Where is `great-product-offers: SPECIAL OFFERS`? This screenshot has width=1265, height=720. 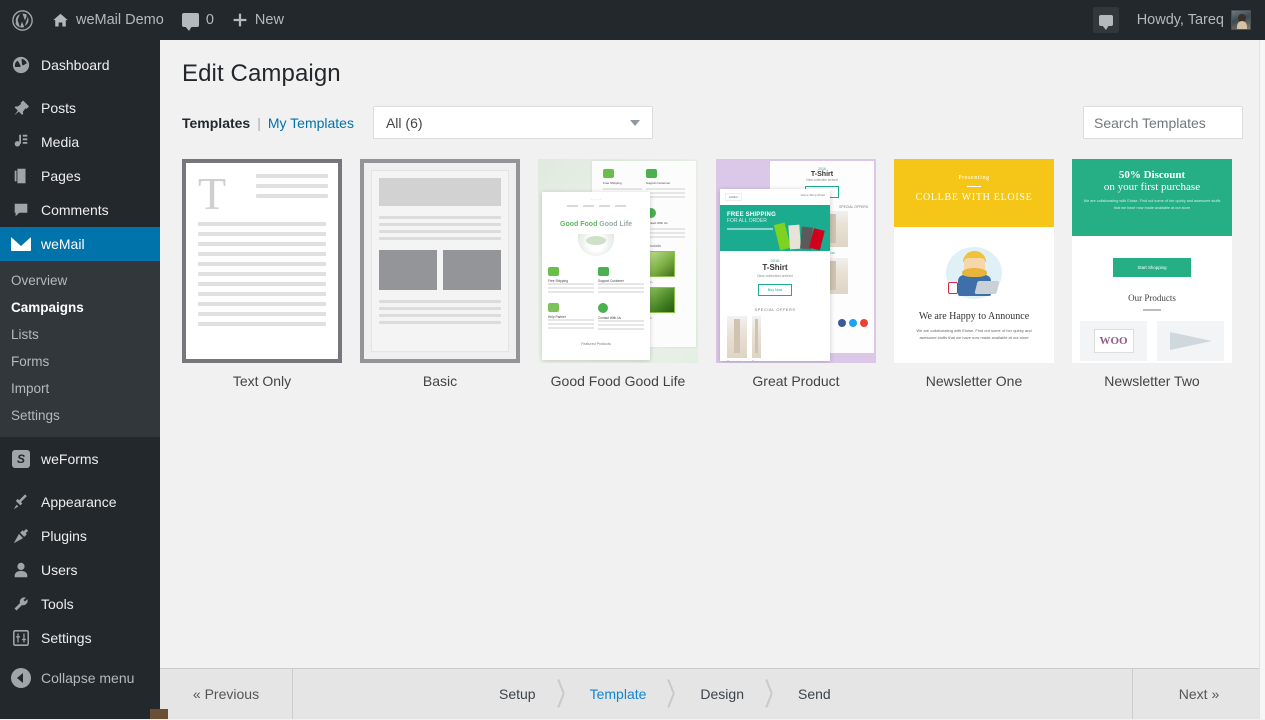
great-product-offers: SPECIAL OFFERS is located at coordinates (775, 308).